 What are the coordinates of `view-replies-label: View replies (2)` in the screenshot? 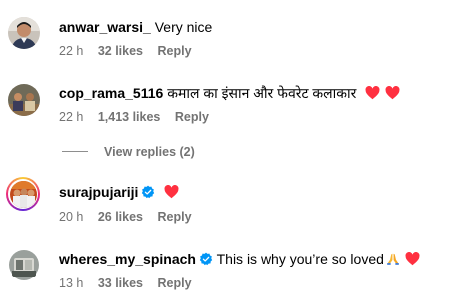 It's located at (149, 152).